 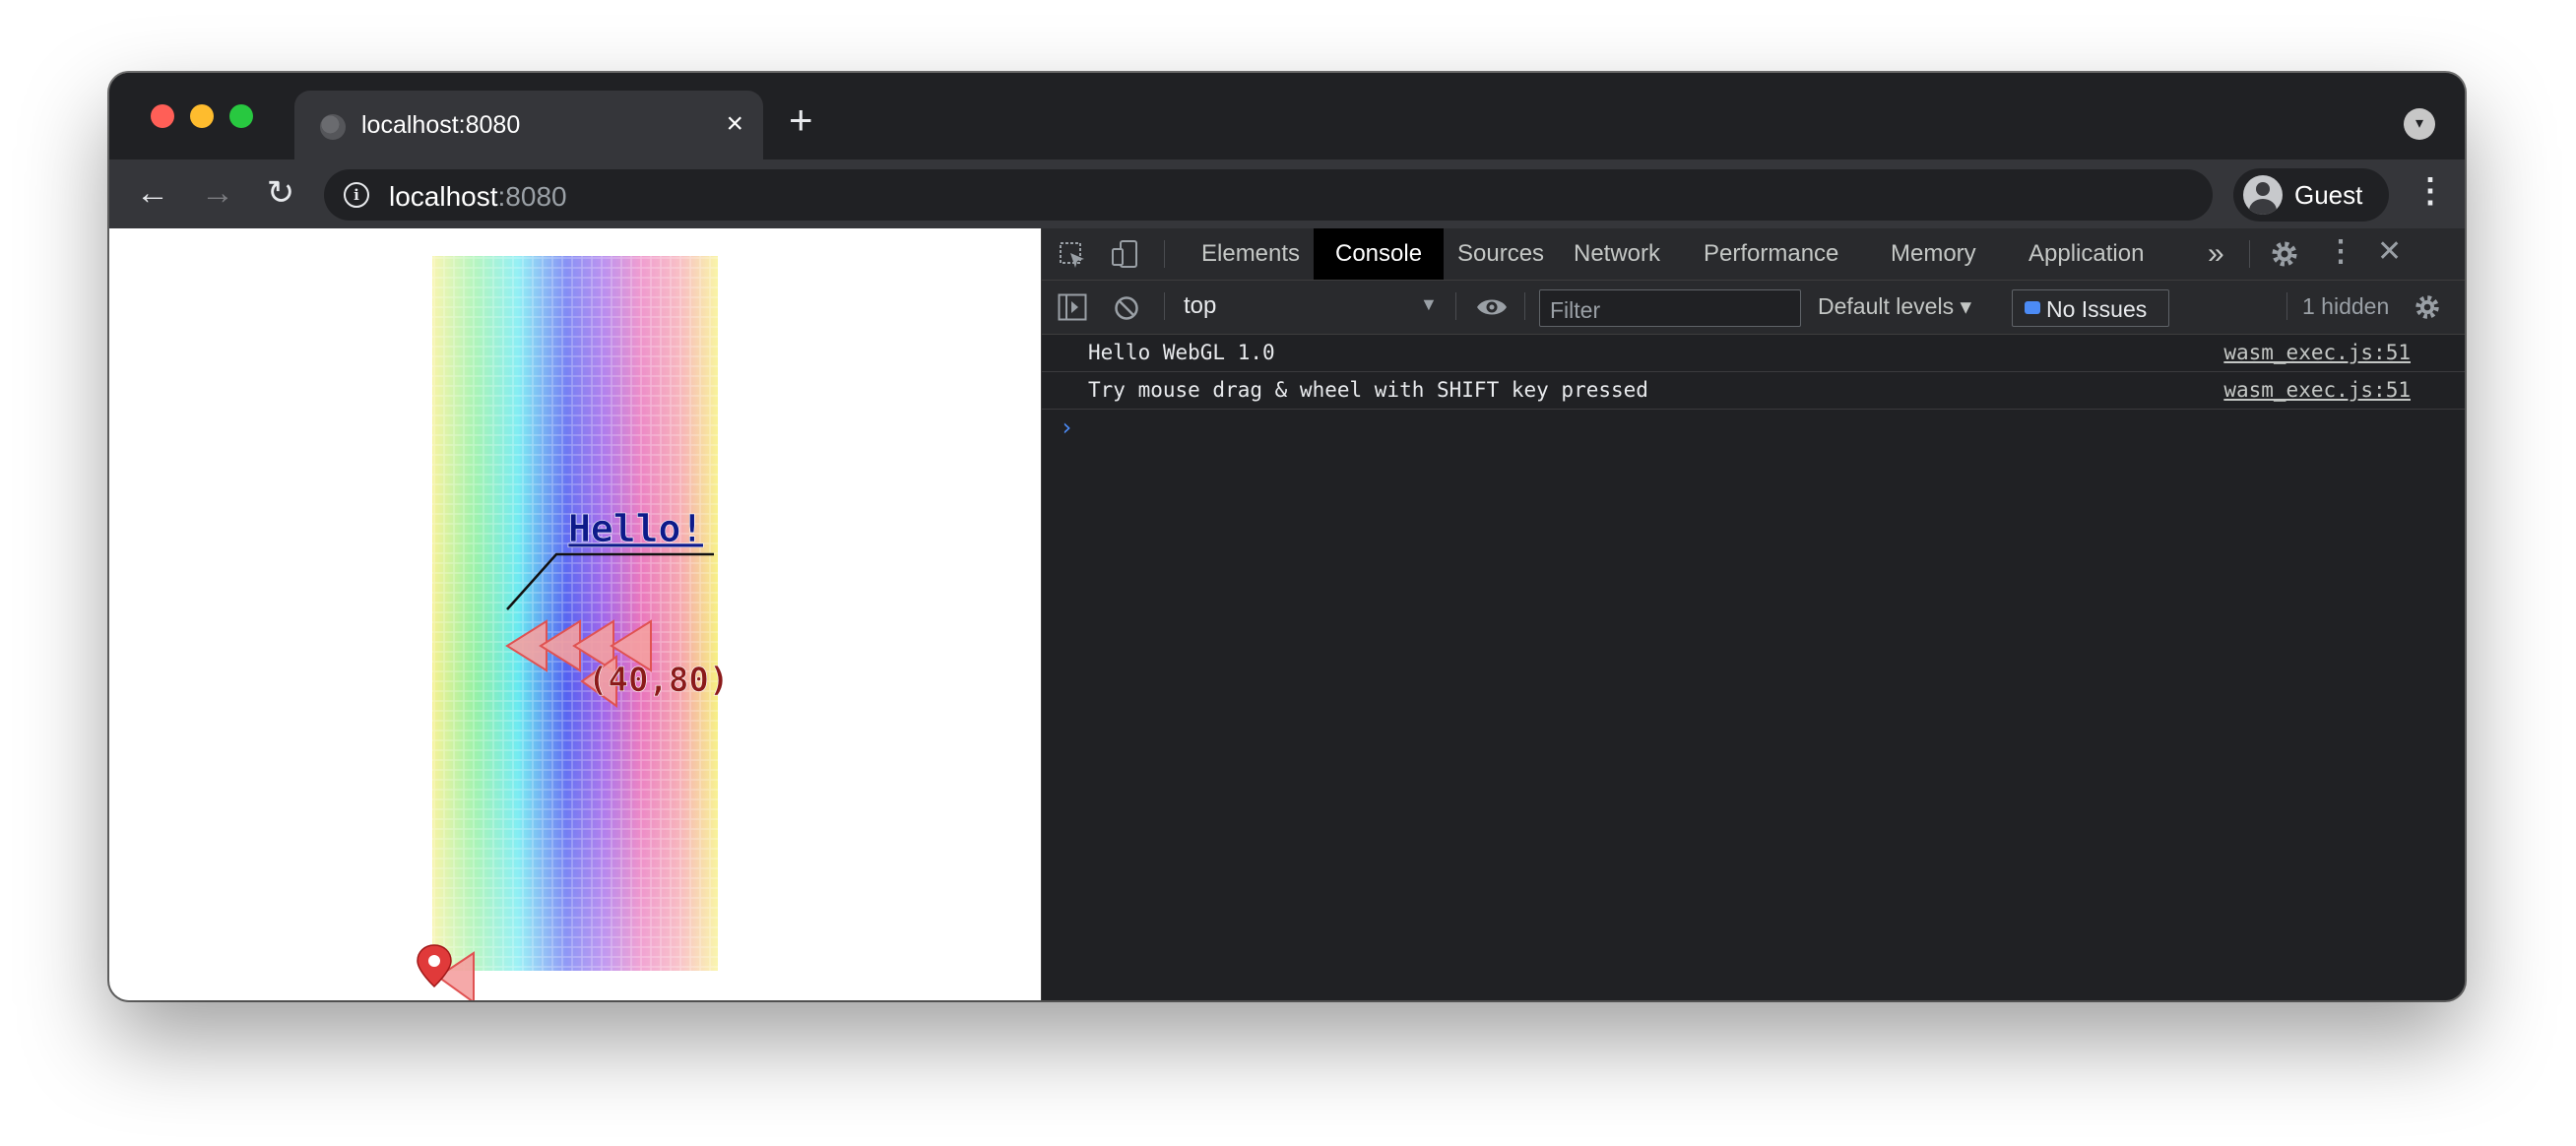 What do you see at coordinates (241, 116) in the screenshot?
I see `maximize-window-button` at bounding box center [241, 116].